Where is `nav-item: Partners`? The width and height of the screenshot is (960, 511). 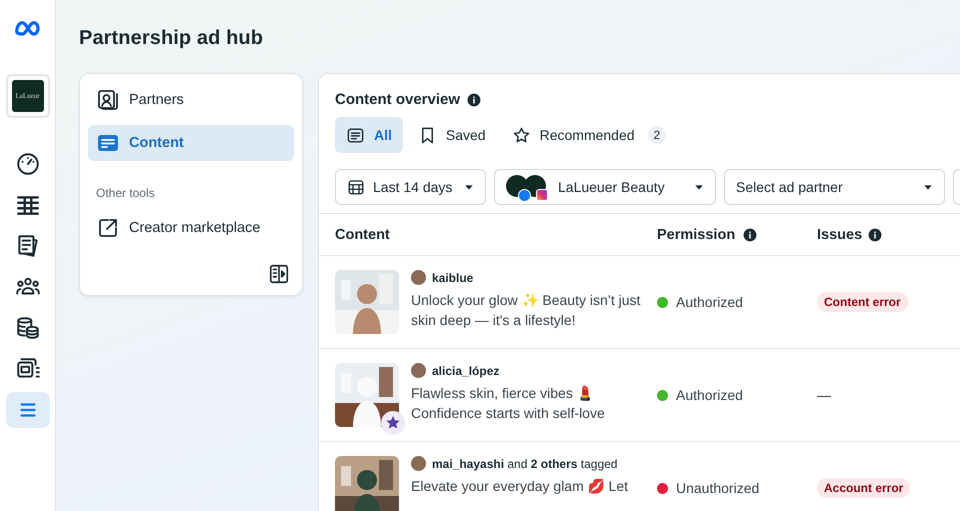
nav-item: Partners is located at coordinates (191, 100).